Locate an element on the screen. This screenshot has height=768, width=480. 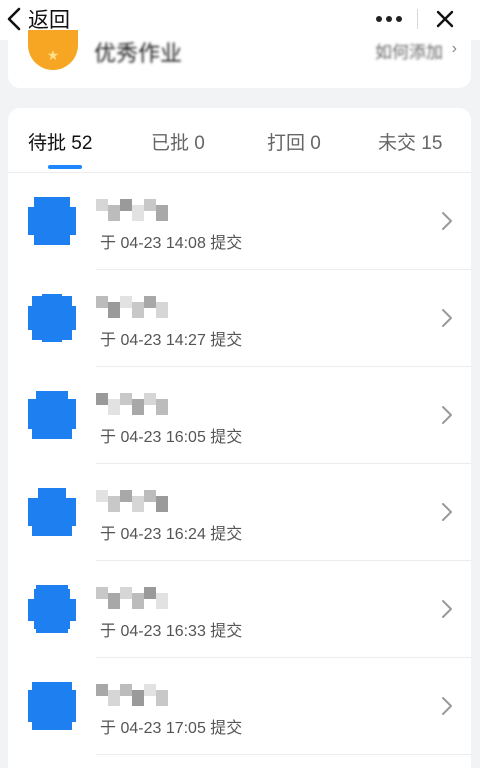
submission-row: 于 04-23 14:27 提交 is located at coordinates (239, 318).